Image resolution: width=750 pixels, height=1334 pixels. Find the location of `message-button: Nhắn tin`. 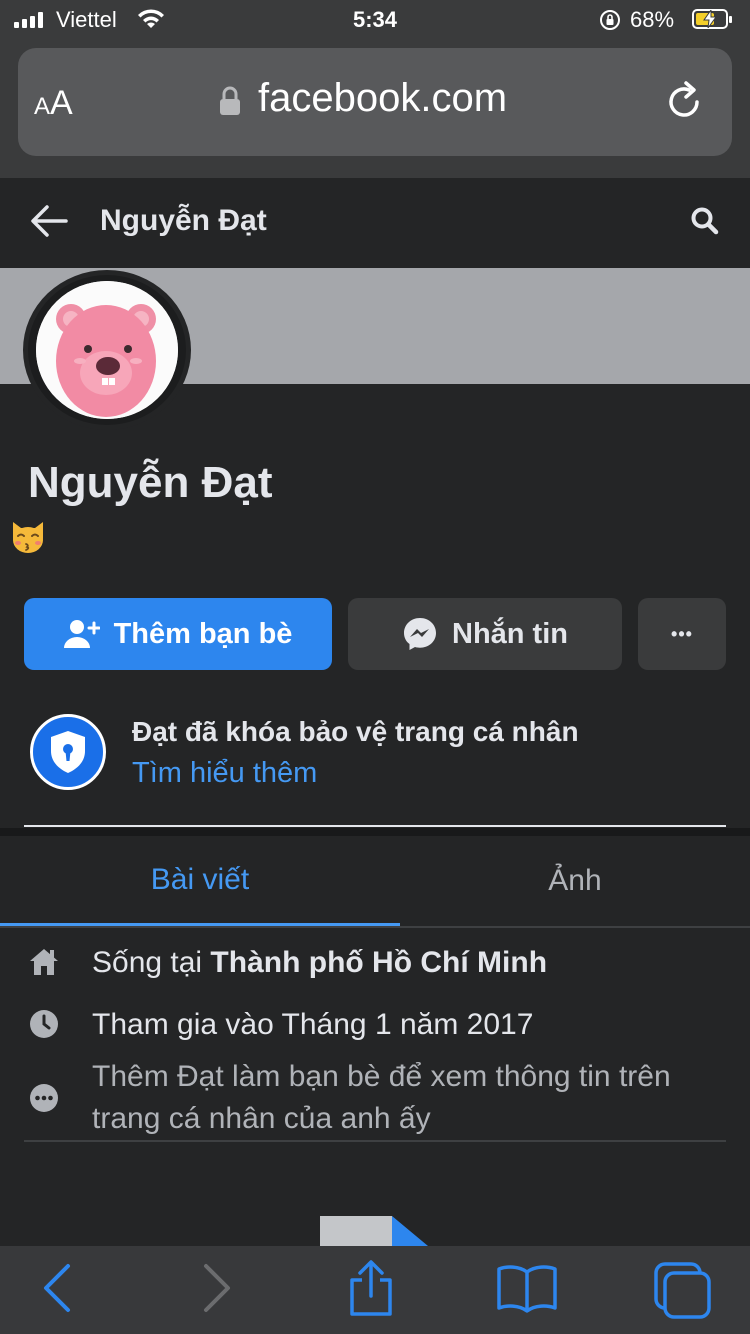

message-button: Nhắn tin is located at coordinates (485, 634).